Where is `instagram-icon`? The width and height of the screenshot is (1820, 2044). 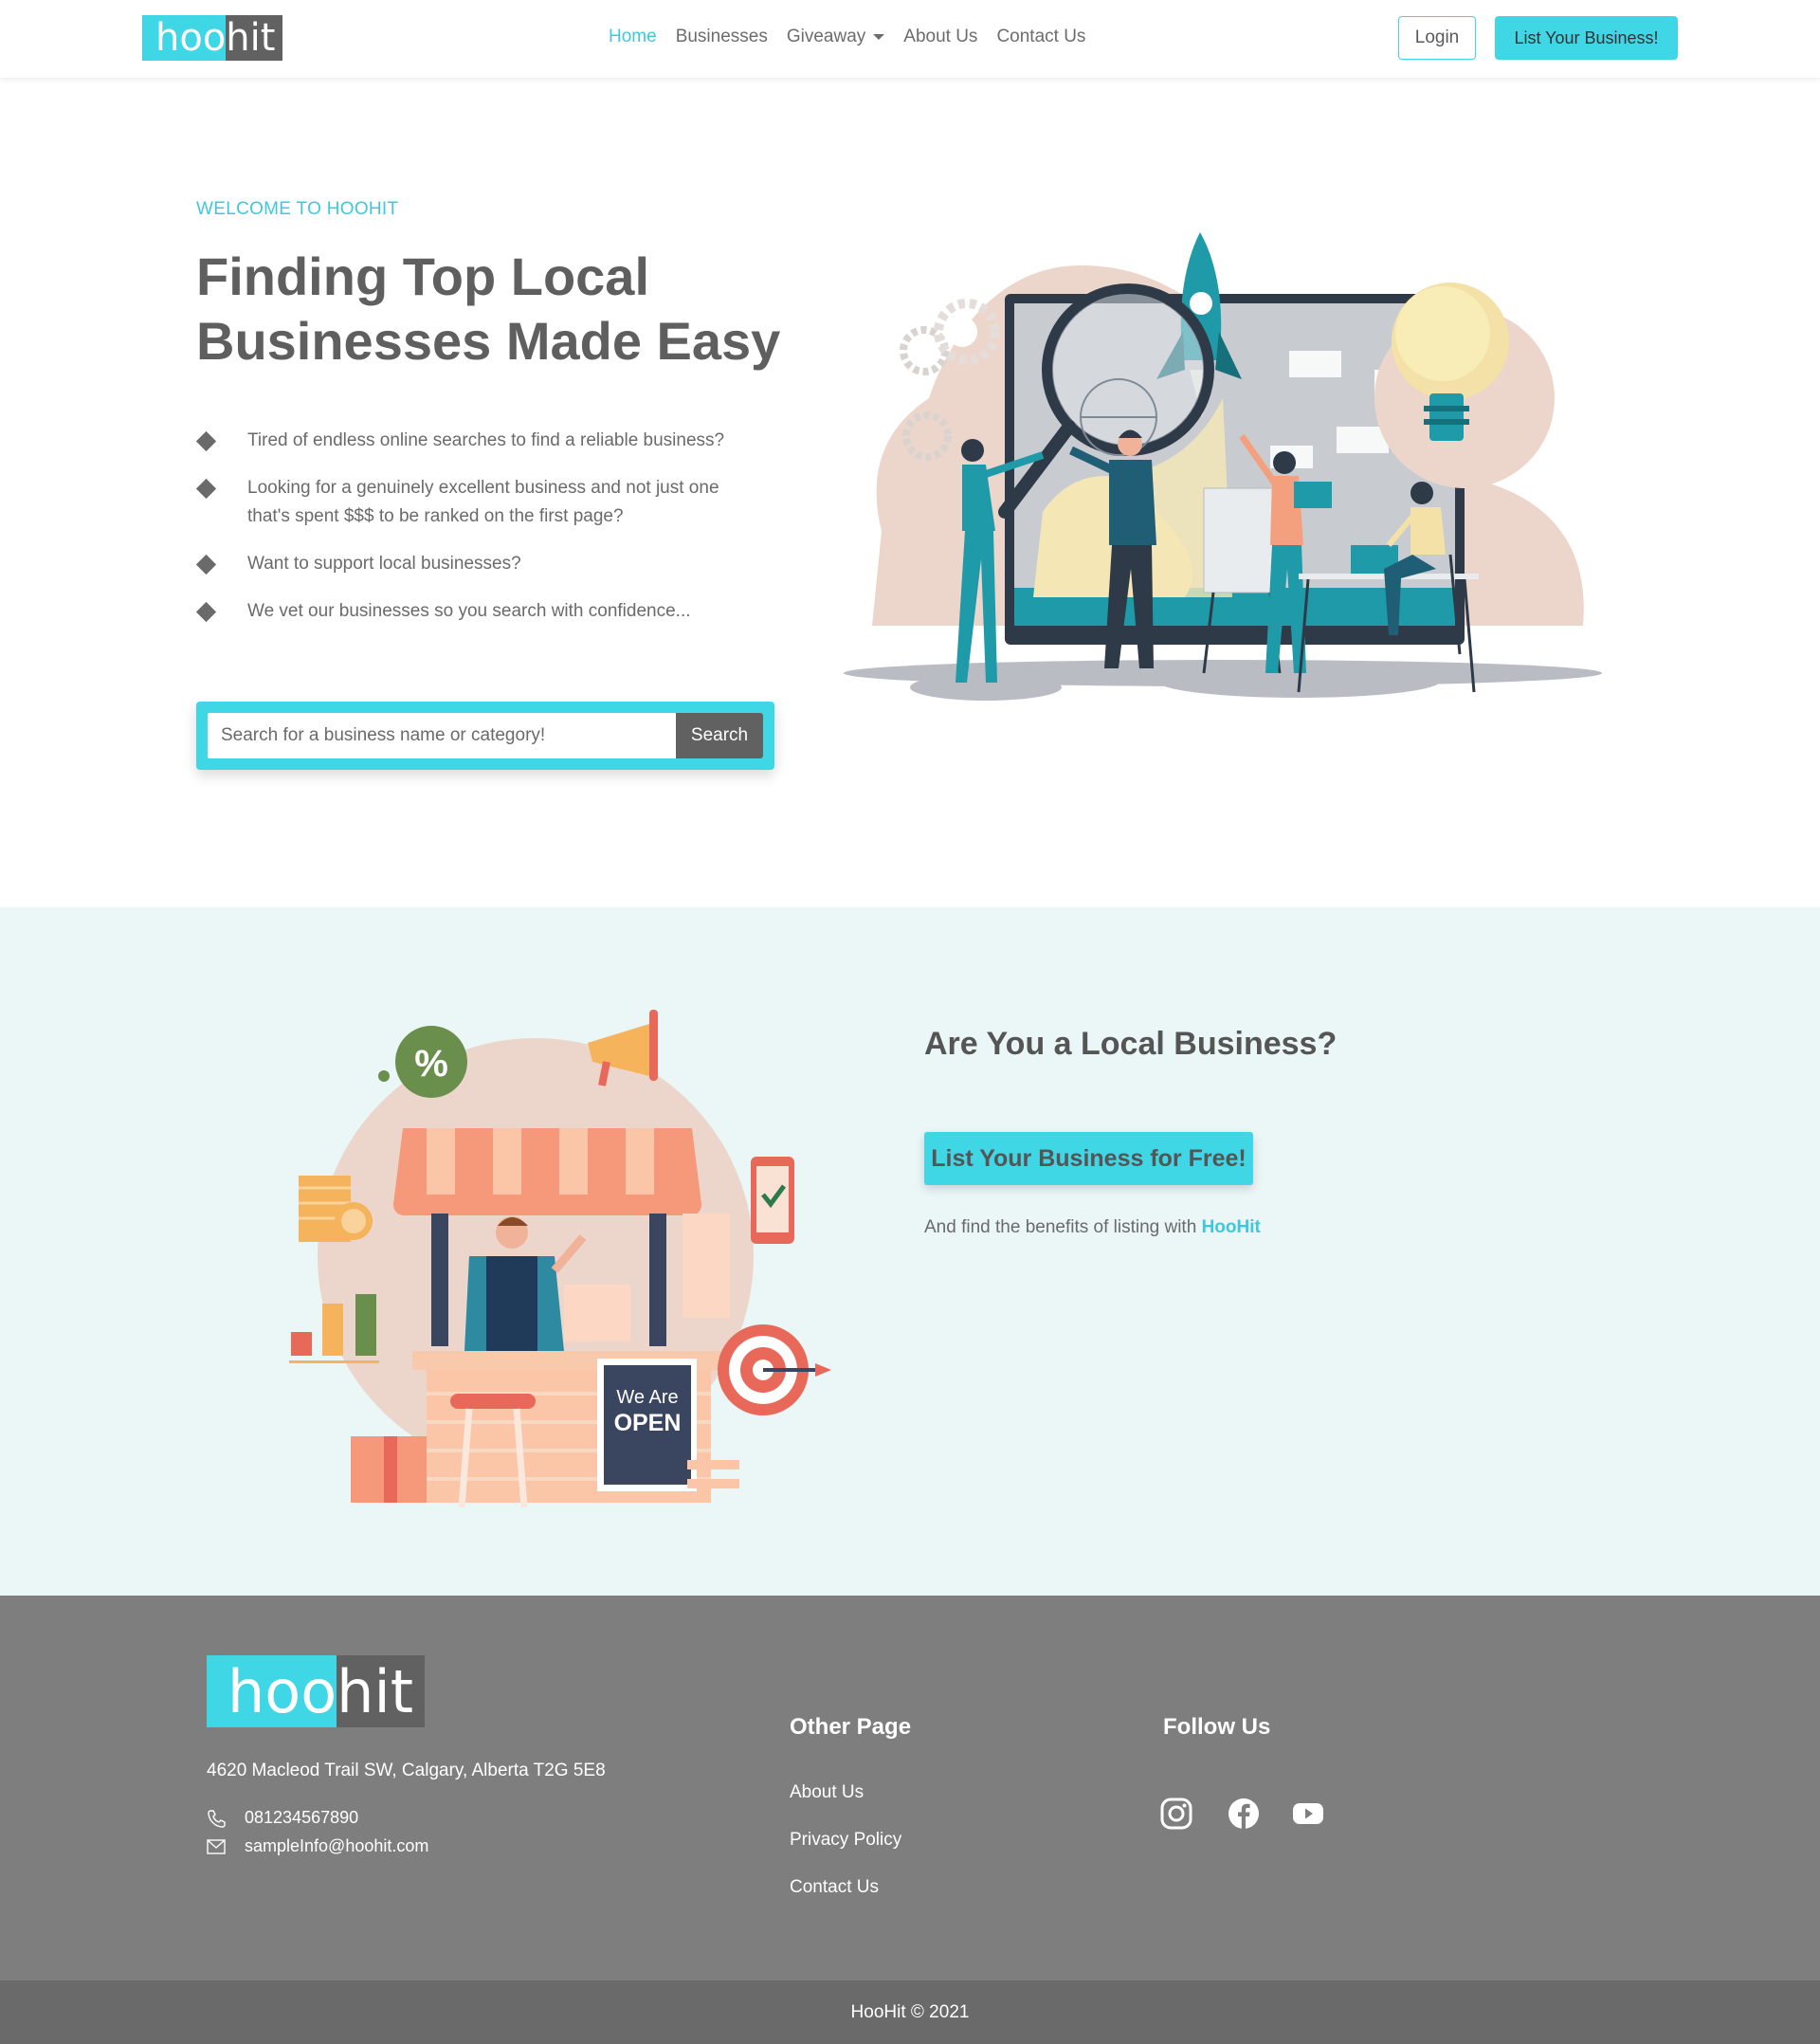 instagram-icon is located at coordinates (1176, 1814).